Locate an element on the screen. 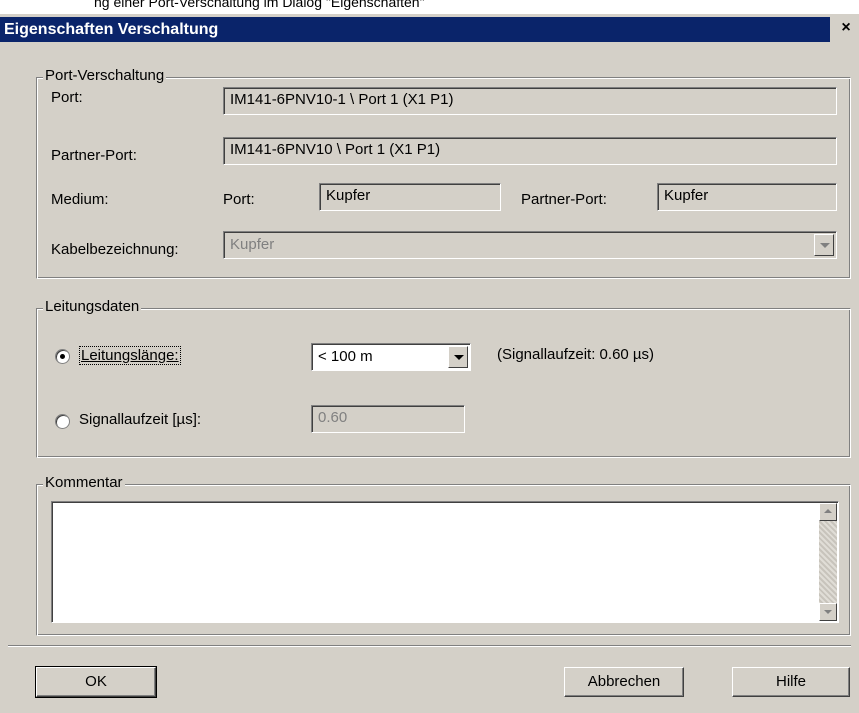 The image size is (859, 713). window-title: Eigenschaften Verschaltung is located at coordinates (111, 29).